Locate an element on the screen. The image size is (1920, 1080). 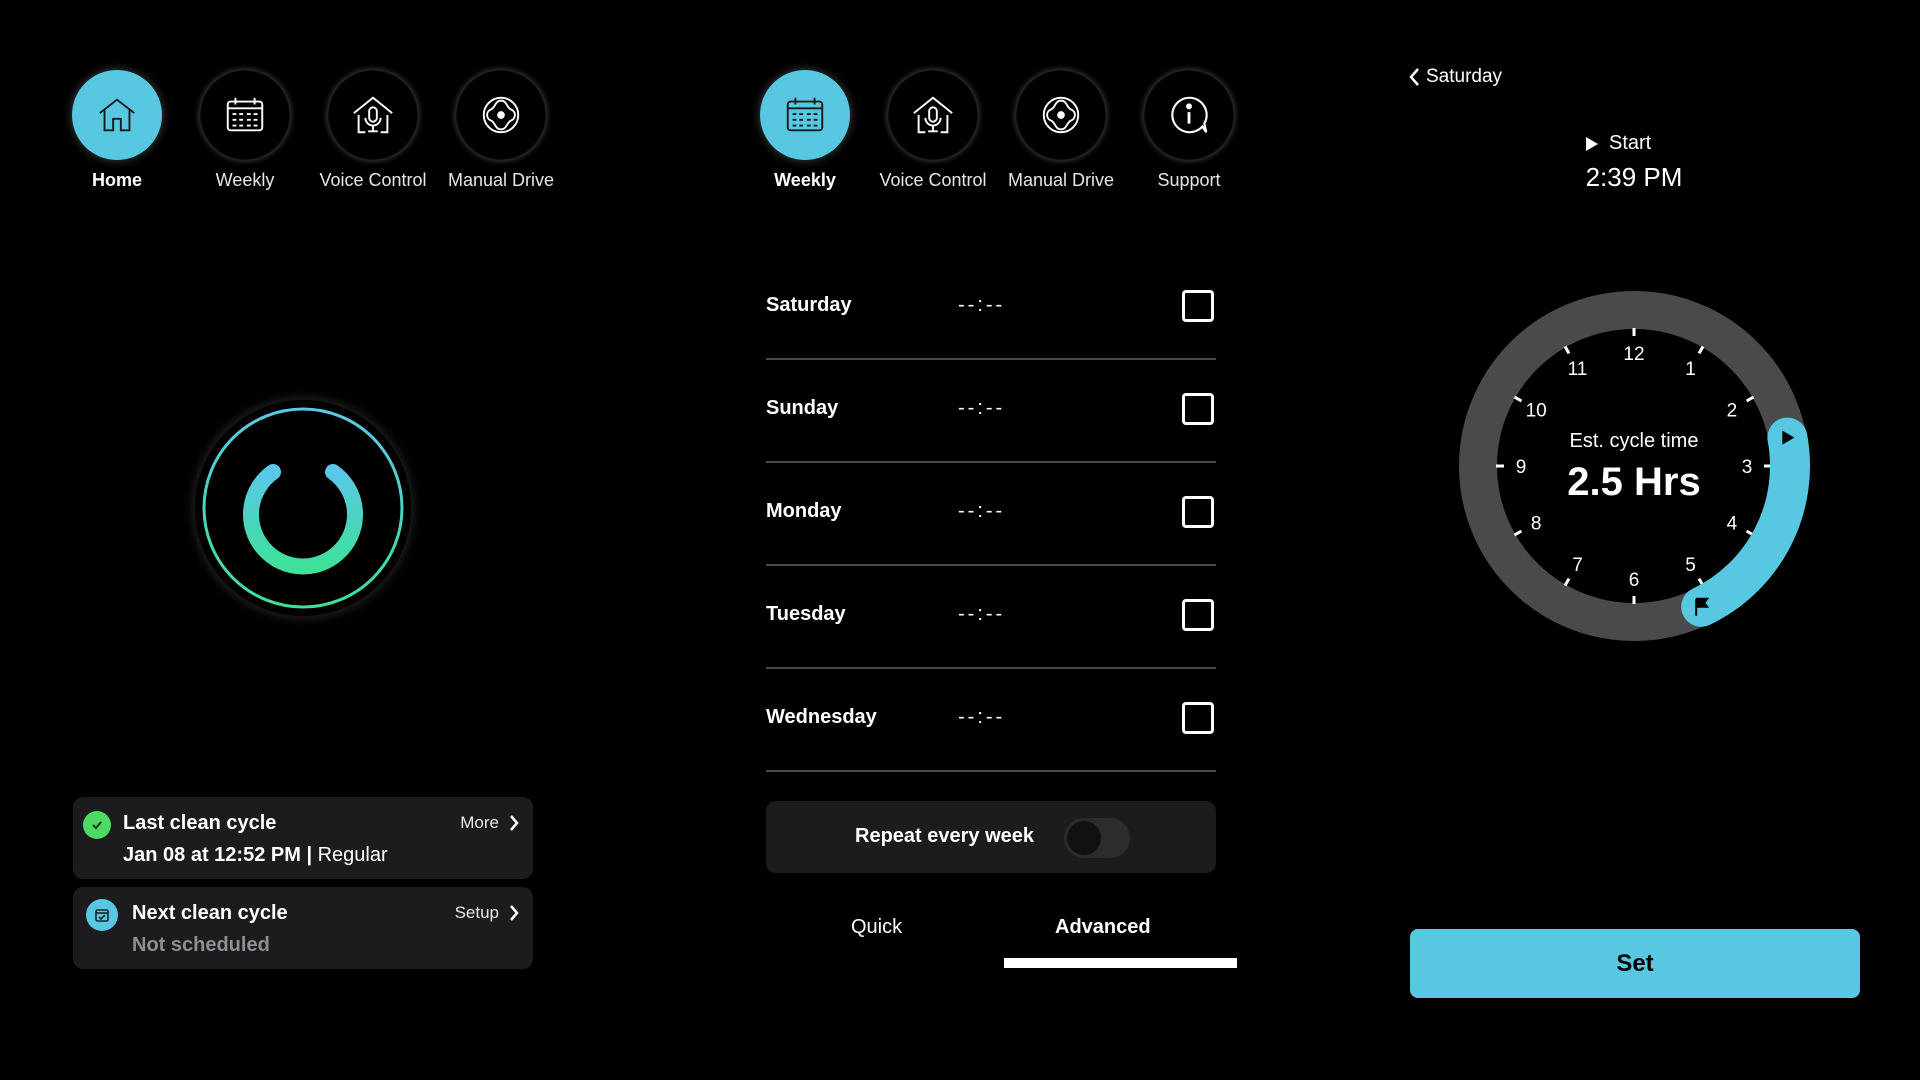
repeat-toggle is located at coordinates (1097, 838).